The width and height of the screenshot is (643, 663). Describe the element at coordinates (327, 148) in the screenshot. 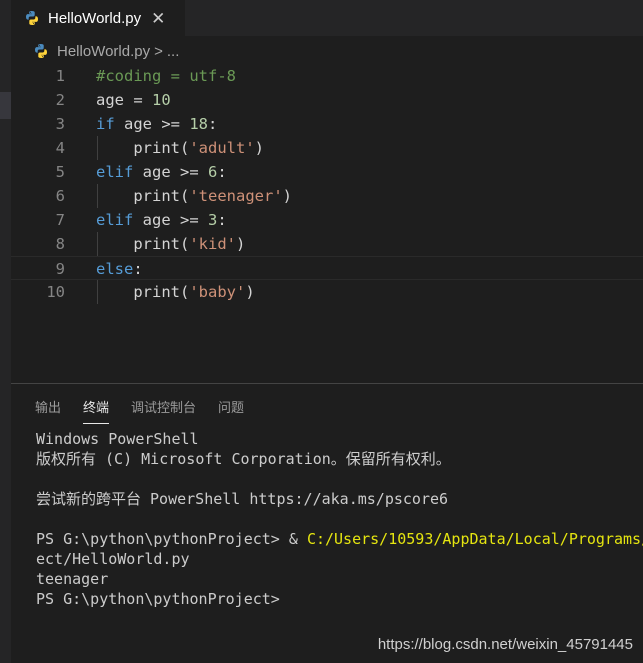

I see `code-line: 4 print('adult')` at that location.